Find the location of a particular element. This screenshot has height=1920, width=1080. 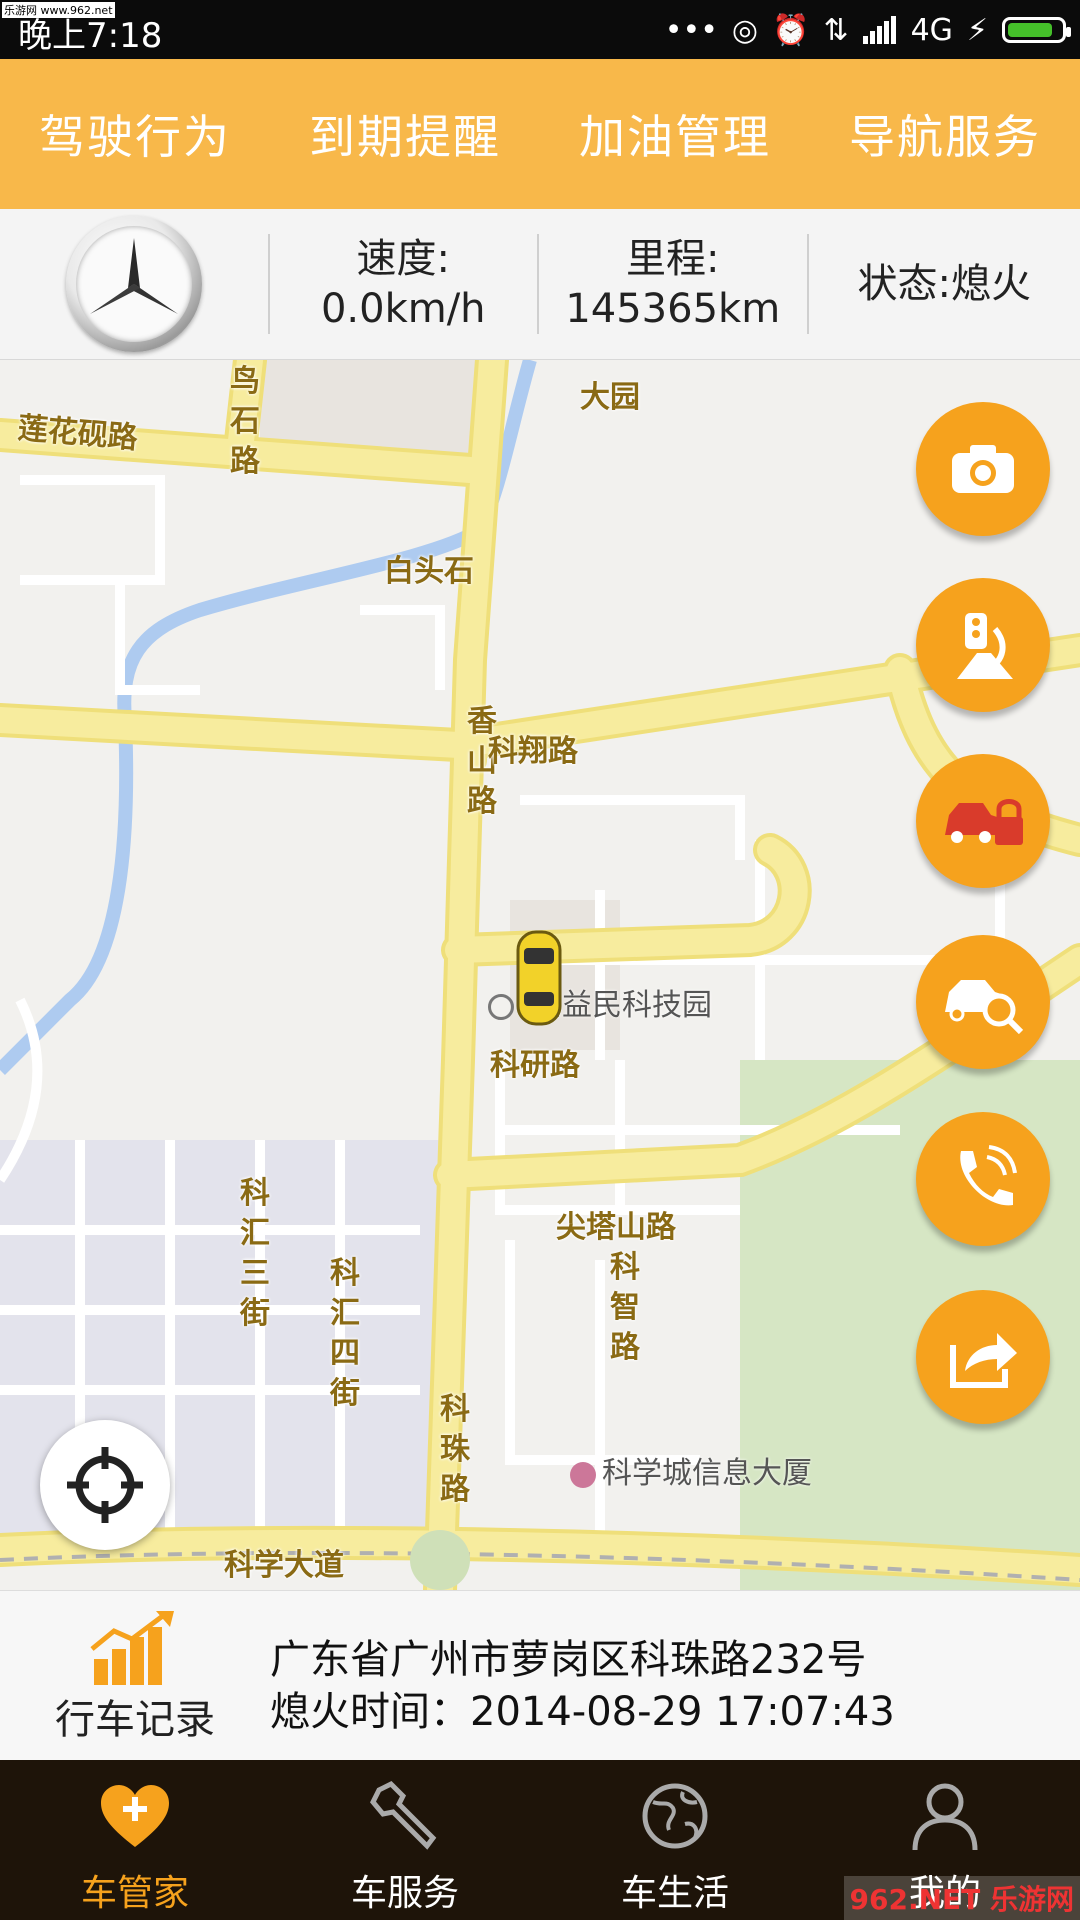

data-transfer-icon: ⇅ is located at coordinates (836, 30).